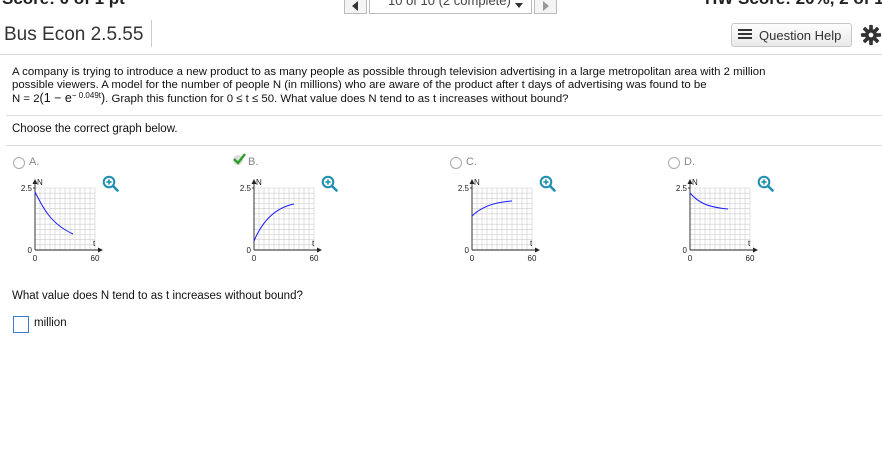 The image size is (882, 464). I want to click on triangle-right-icon, so click(546, 6).